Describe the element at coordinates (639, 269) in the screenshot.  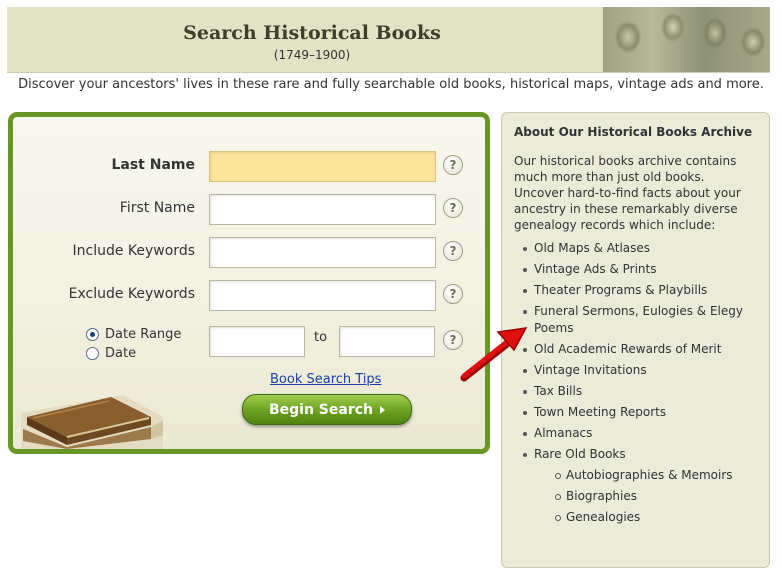
I see `list-item: Vintage Ads & Prints` at that location.